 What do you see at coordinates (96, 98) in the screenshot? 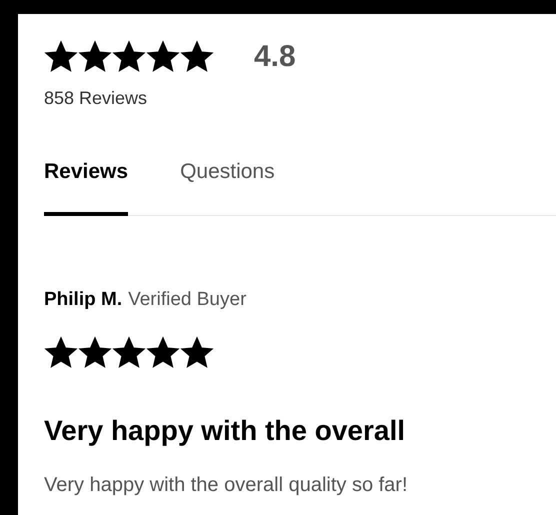
I see `review-count: 858 Reviews` at bounding box center [96, 98].